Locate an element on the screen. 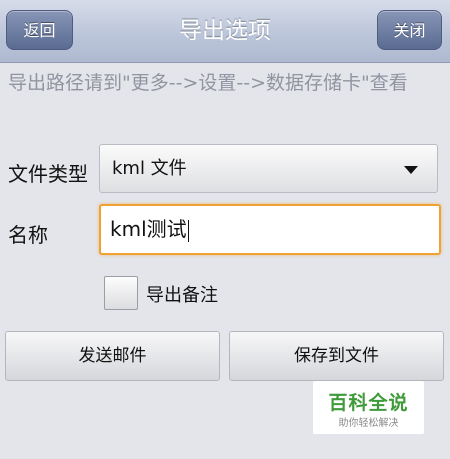 The width and height of the screenshot is (450, 459). name-input-value: kml测试 is located at coordinates (149, 229).